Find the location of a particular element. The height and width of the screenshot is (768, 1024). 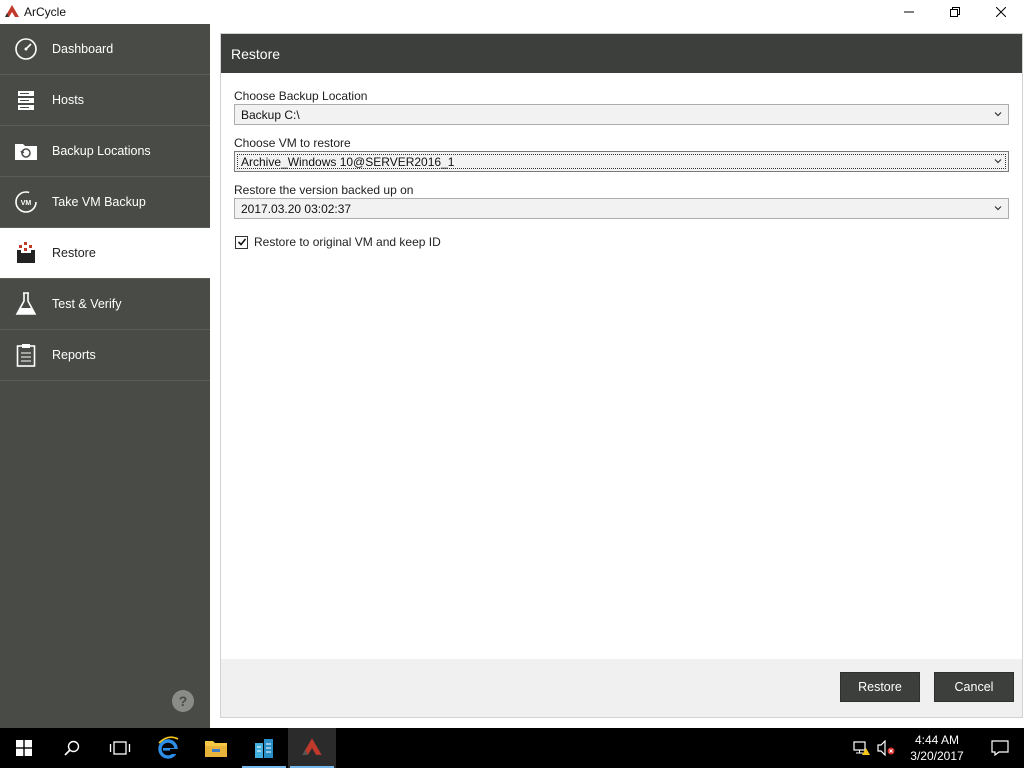

sidebar-item-label: Reports is located at coordinates (74, 355).